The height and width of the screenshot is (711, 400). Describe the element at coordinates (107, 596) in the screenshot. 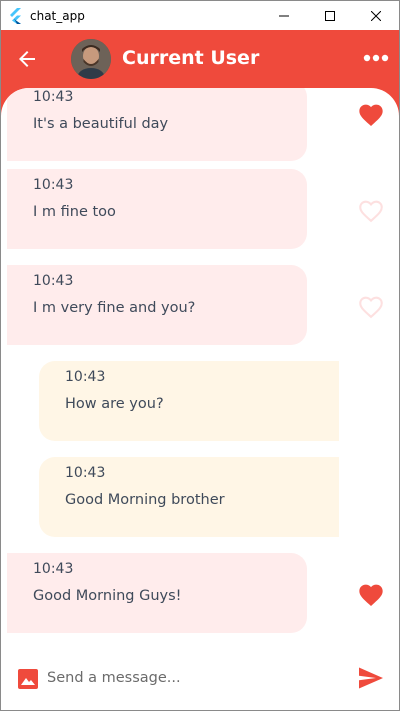

I see `message-text: Good Morning Guys!` at that location.